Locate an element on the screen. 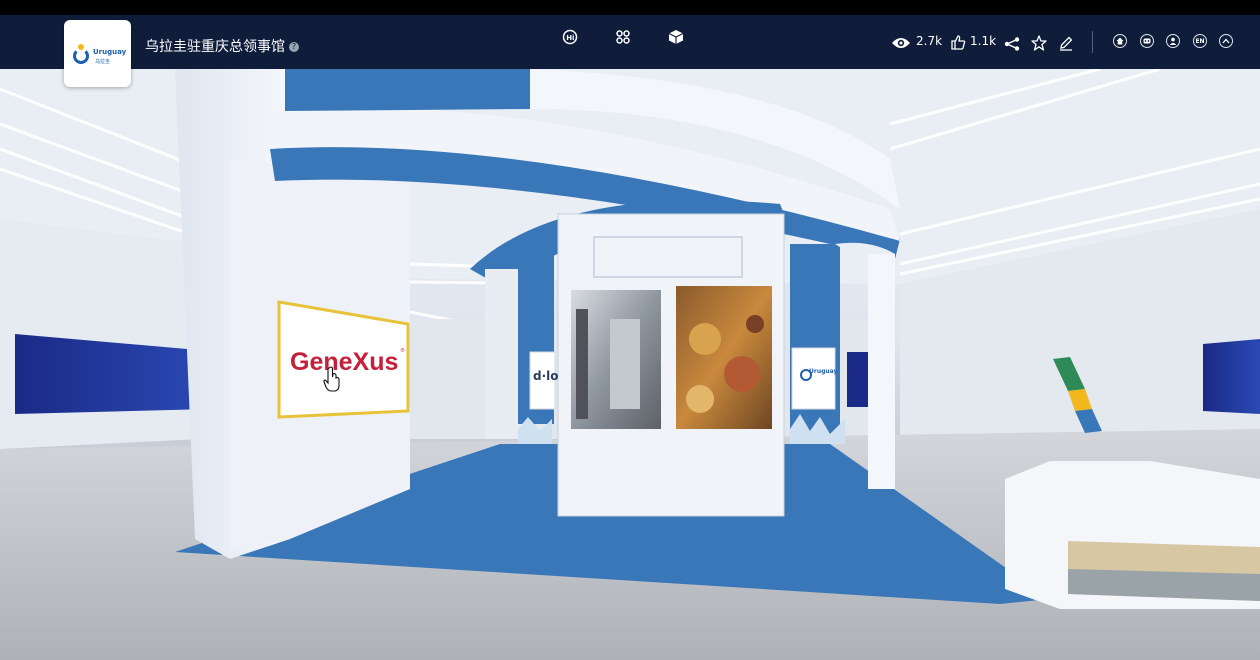  star-icon is located at coordinates (1039, 45).